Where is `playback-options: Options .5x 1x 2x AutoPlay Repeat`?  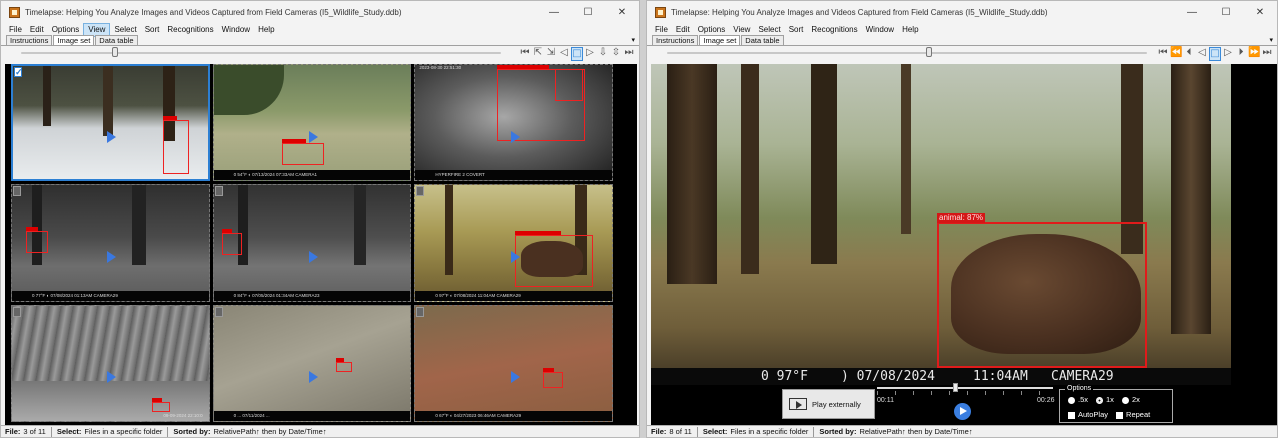 playback-options: Options .5x 1x 2x AutoPlay Repeat is located at coordinates (1116, 404).